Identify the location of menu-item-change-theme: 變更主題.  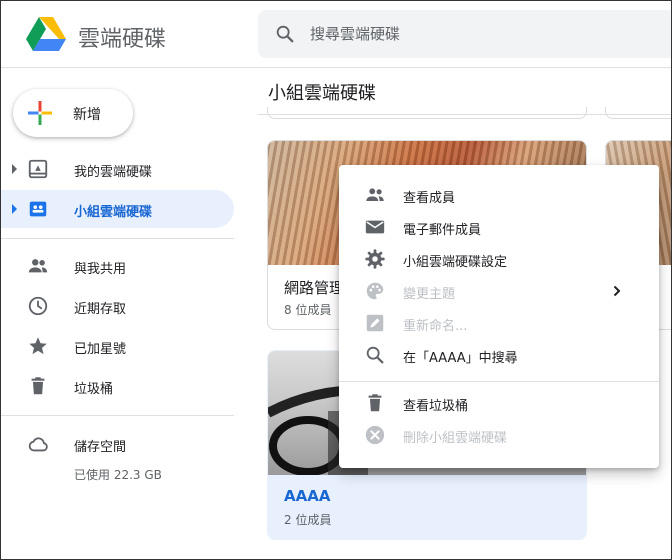
(499, 291).